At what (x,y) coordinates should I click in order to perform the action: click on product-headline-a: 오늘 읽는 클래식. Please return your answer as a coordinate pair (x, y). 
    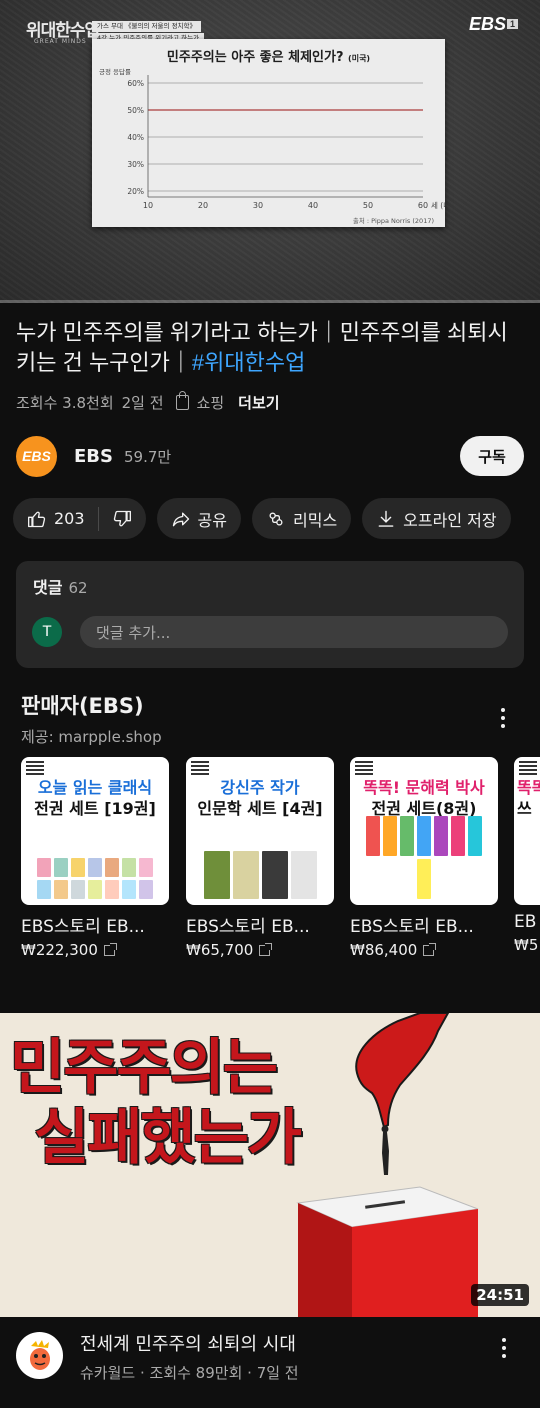
    Looking at the image, I should click on (95, 787).